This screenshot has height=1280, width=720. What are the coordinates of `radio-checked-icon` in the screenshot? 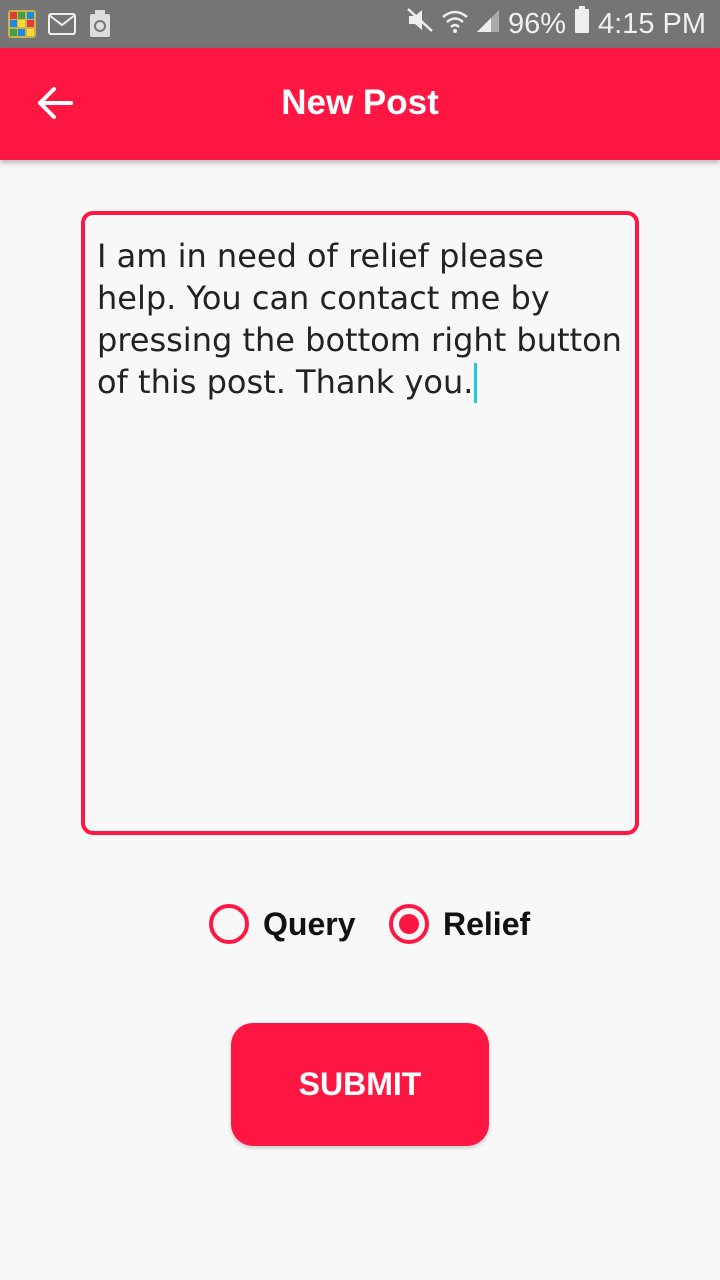 It's located at (409, 924).